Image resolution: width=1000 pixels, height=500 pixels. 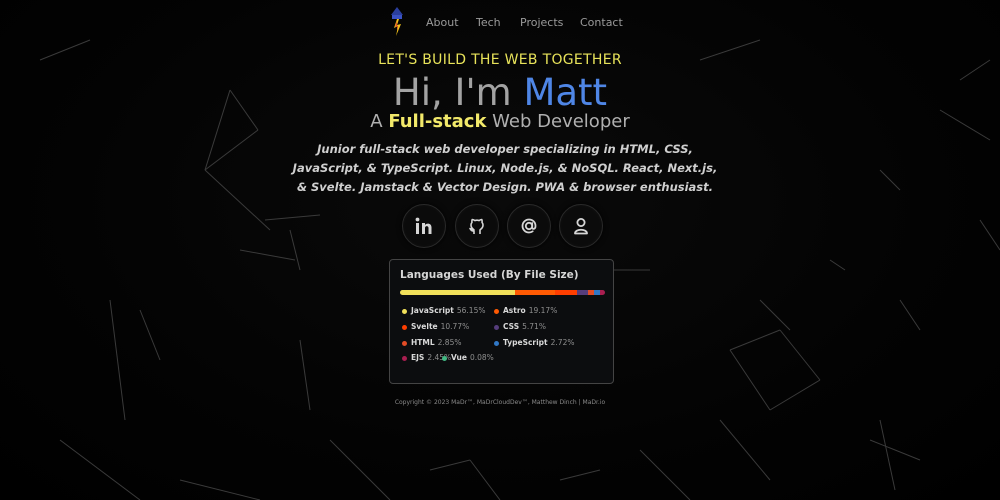 I want to click on lang-bar-segment-css, so click(x=582, y=292).